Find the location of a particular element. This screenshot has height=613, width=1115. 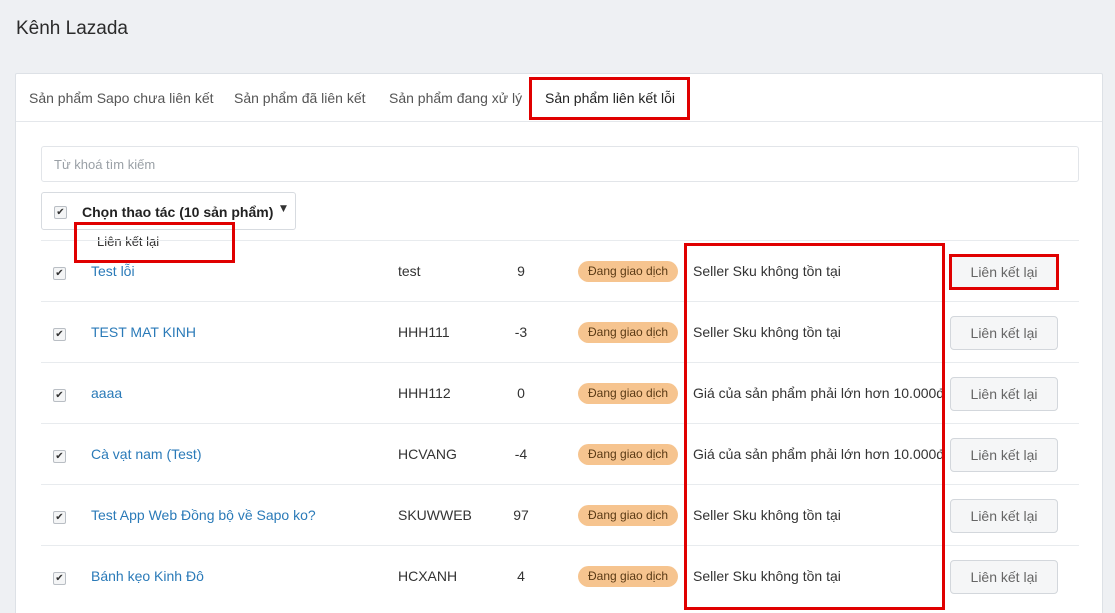

tab-processing-products: Sản phẩm đang xử lý is located at coordinates (455, 98).